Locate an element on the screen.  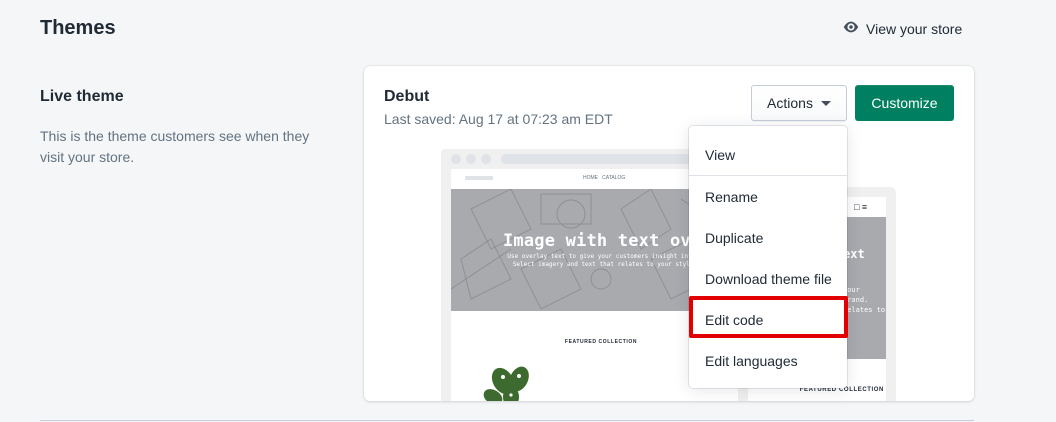
section-heading: Live theme is located at coordinates (82, 96).